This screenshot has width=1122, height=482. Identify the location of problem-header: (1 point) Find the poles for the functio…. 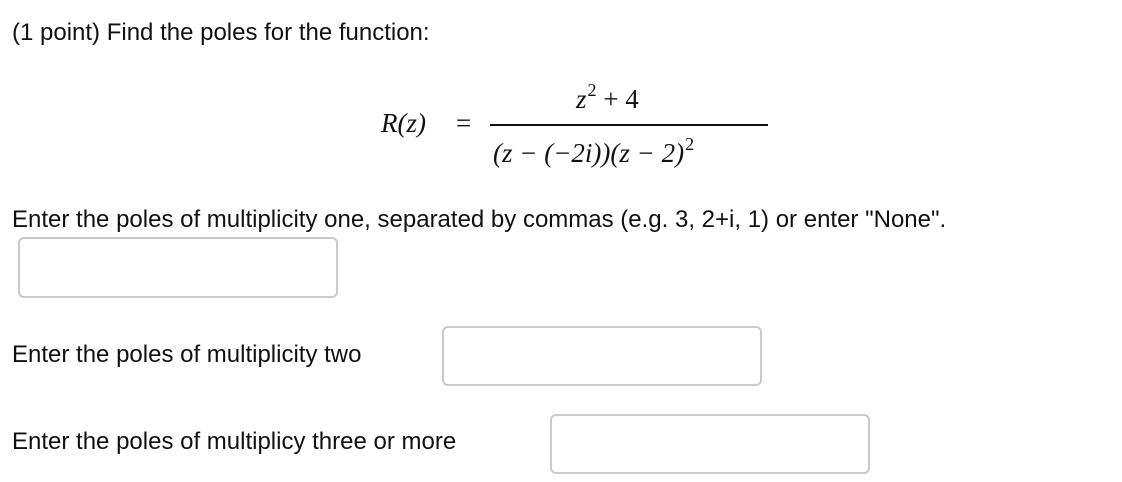
(221, 32).